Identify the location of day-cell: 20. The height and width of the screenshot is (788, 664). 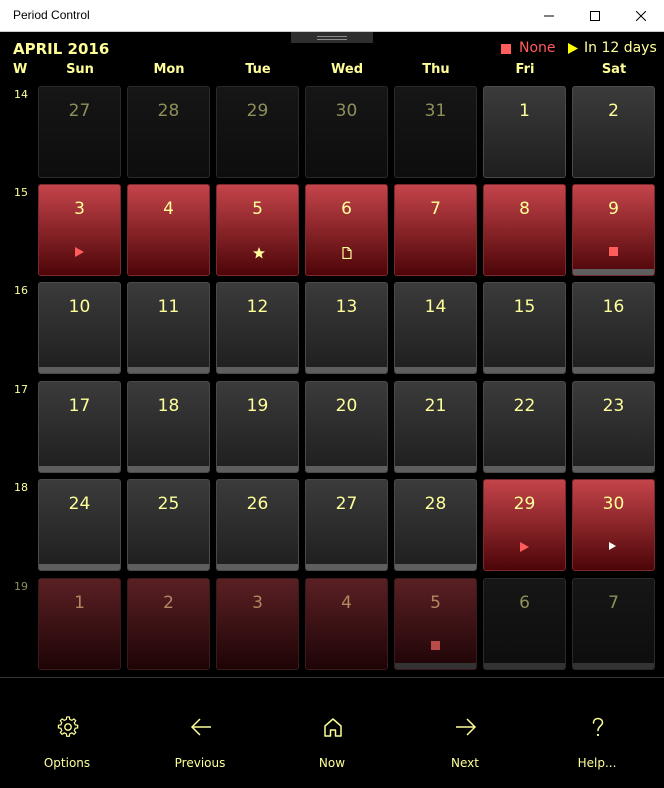
(346, 427).